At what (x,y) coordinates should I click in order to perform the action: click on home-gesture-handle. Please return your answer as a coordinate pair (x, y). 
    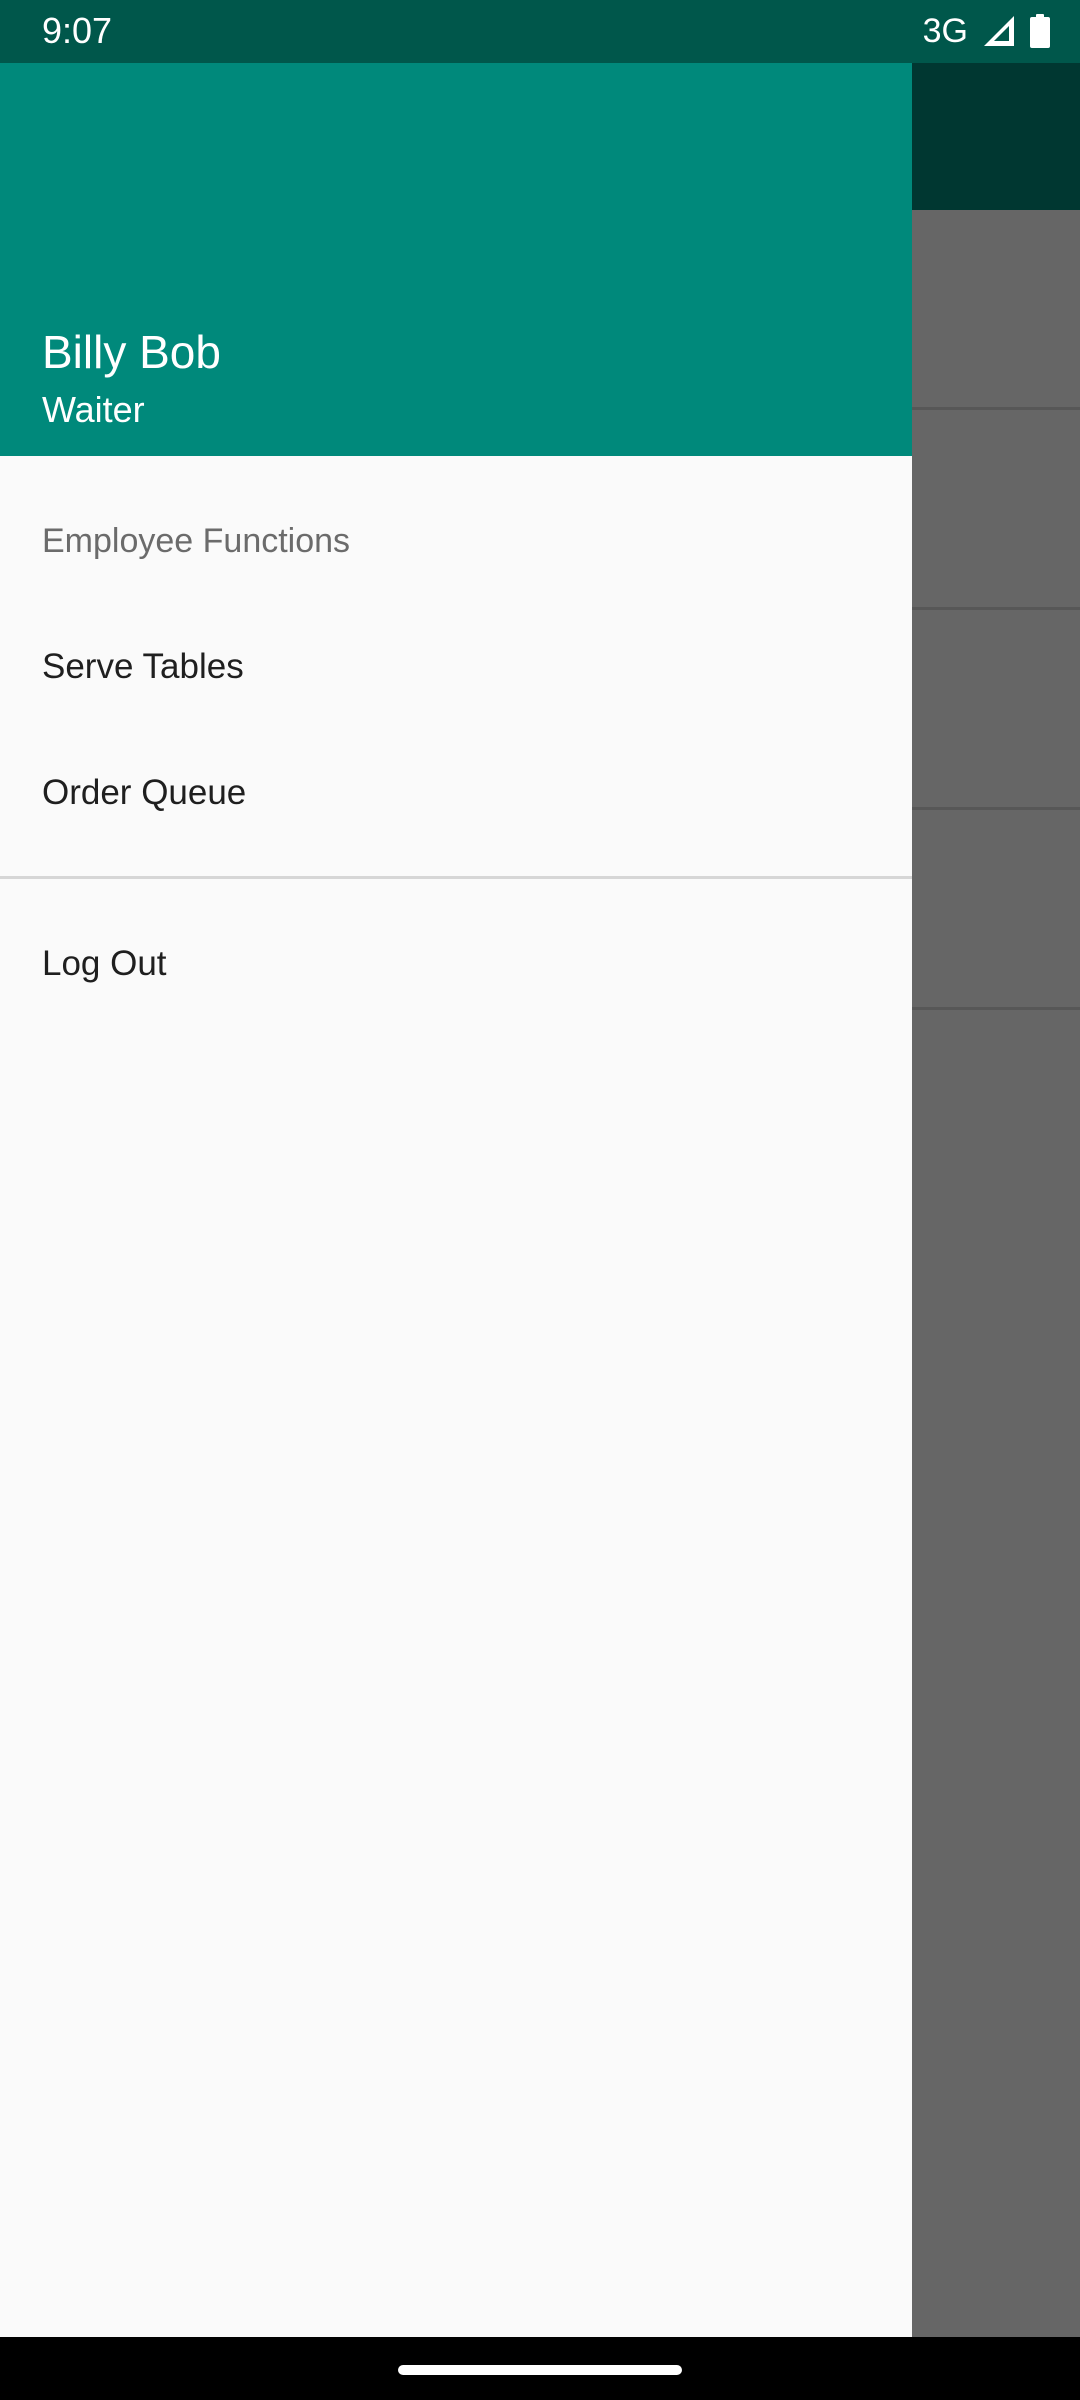
    Looking at the image, I should click on (540, 2370).